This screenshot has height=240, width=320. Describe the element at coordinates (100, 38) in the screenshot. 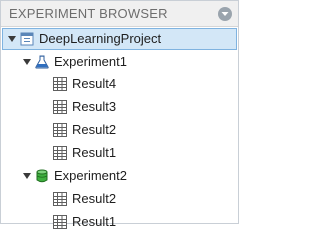

I see `tree-item-project-label: DeepLearningProject` at that location.